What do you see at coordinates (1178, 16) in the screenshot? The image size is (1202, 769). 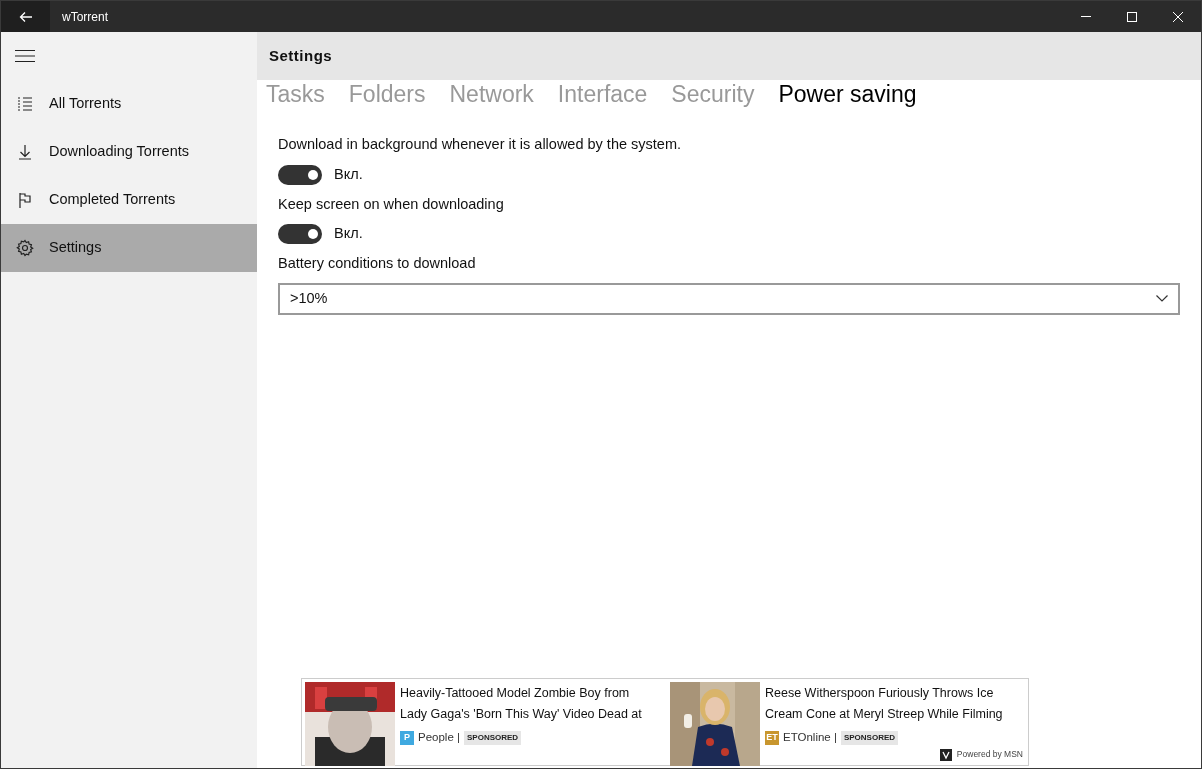 I see `close-icon` at bounding box center [1178, 16].